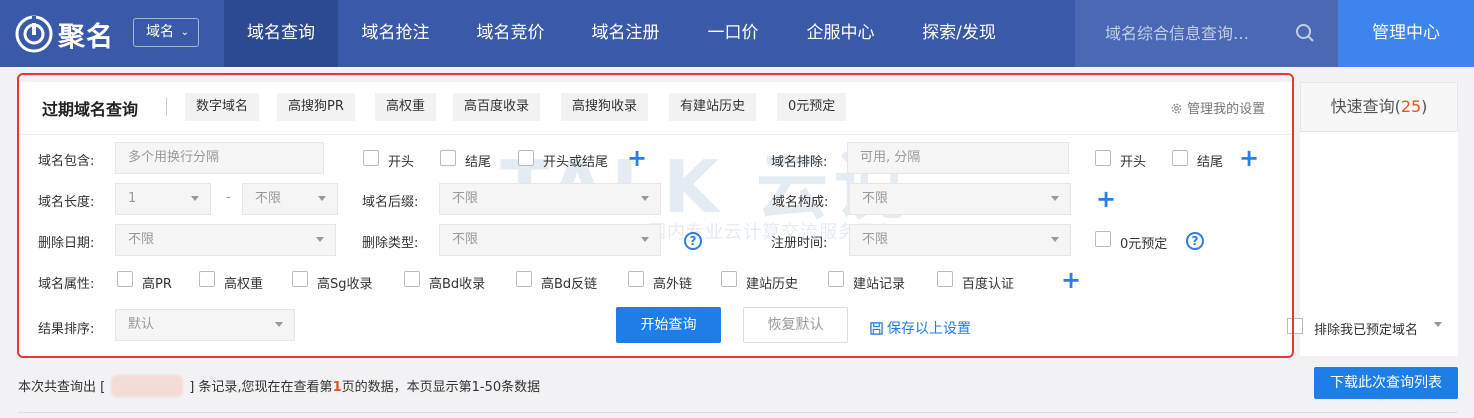 The image size is (1474, 418). I want to click on attr-label-baidu-verified: 百度认证, so click(988, 284).